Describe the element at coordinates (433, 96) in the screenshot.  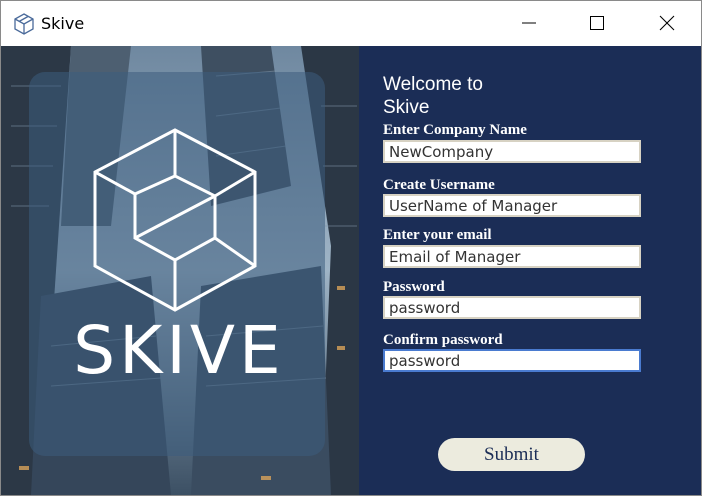
I see `welcome-heading: Welcome to Skive` at that location.